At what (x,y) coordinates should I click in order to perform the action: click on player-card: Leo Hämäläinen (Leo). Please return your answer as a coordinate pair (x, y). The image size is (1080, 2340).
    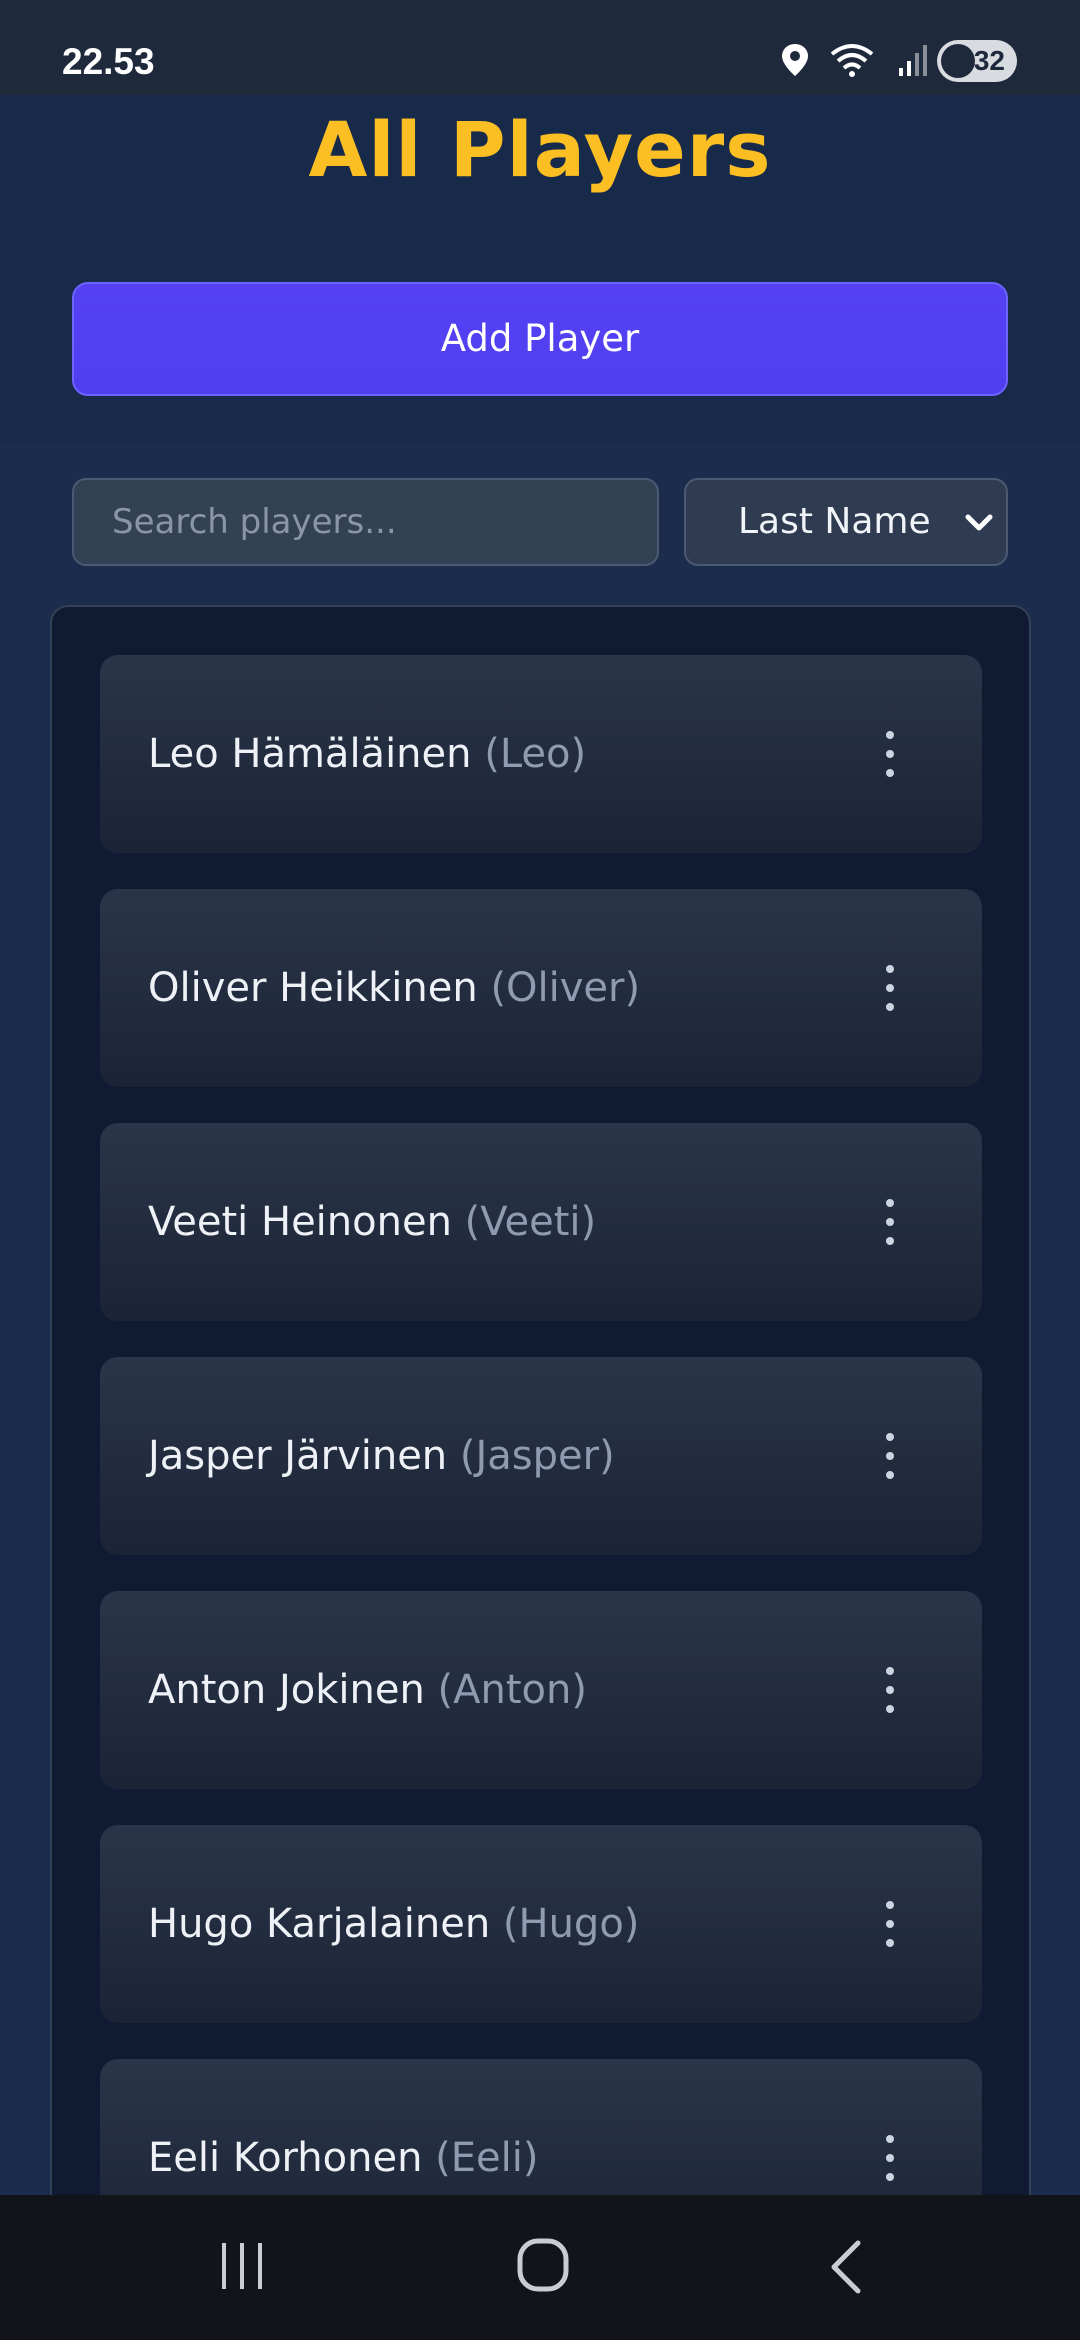
    Looking at the image, I should click on (541, 754).